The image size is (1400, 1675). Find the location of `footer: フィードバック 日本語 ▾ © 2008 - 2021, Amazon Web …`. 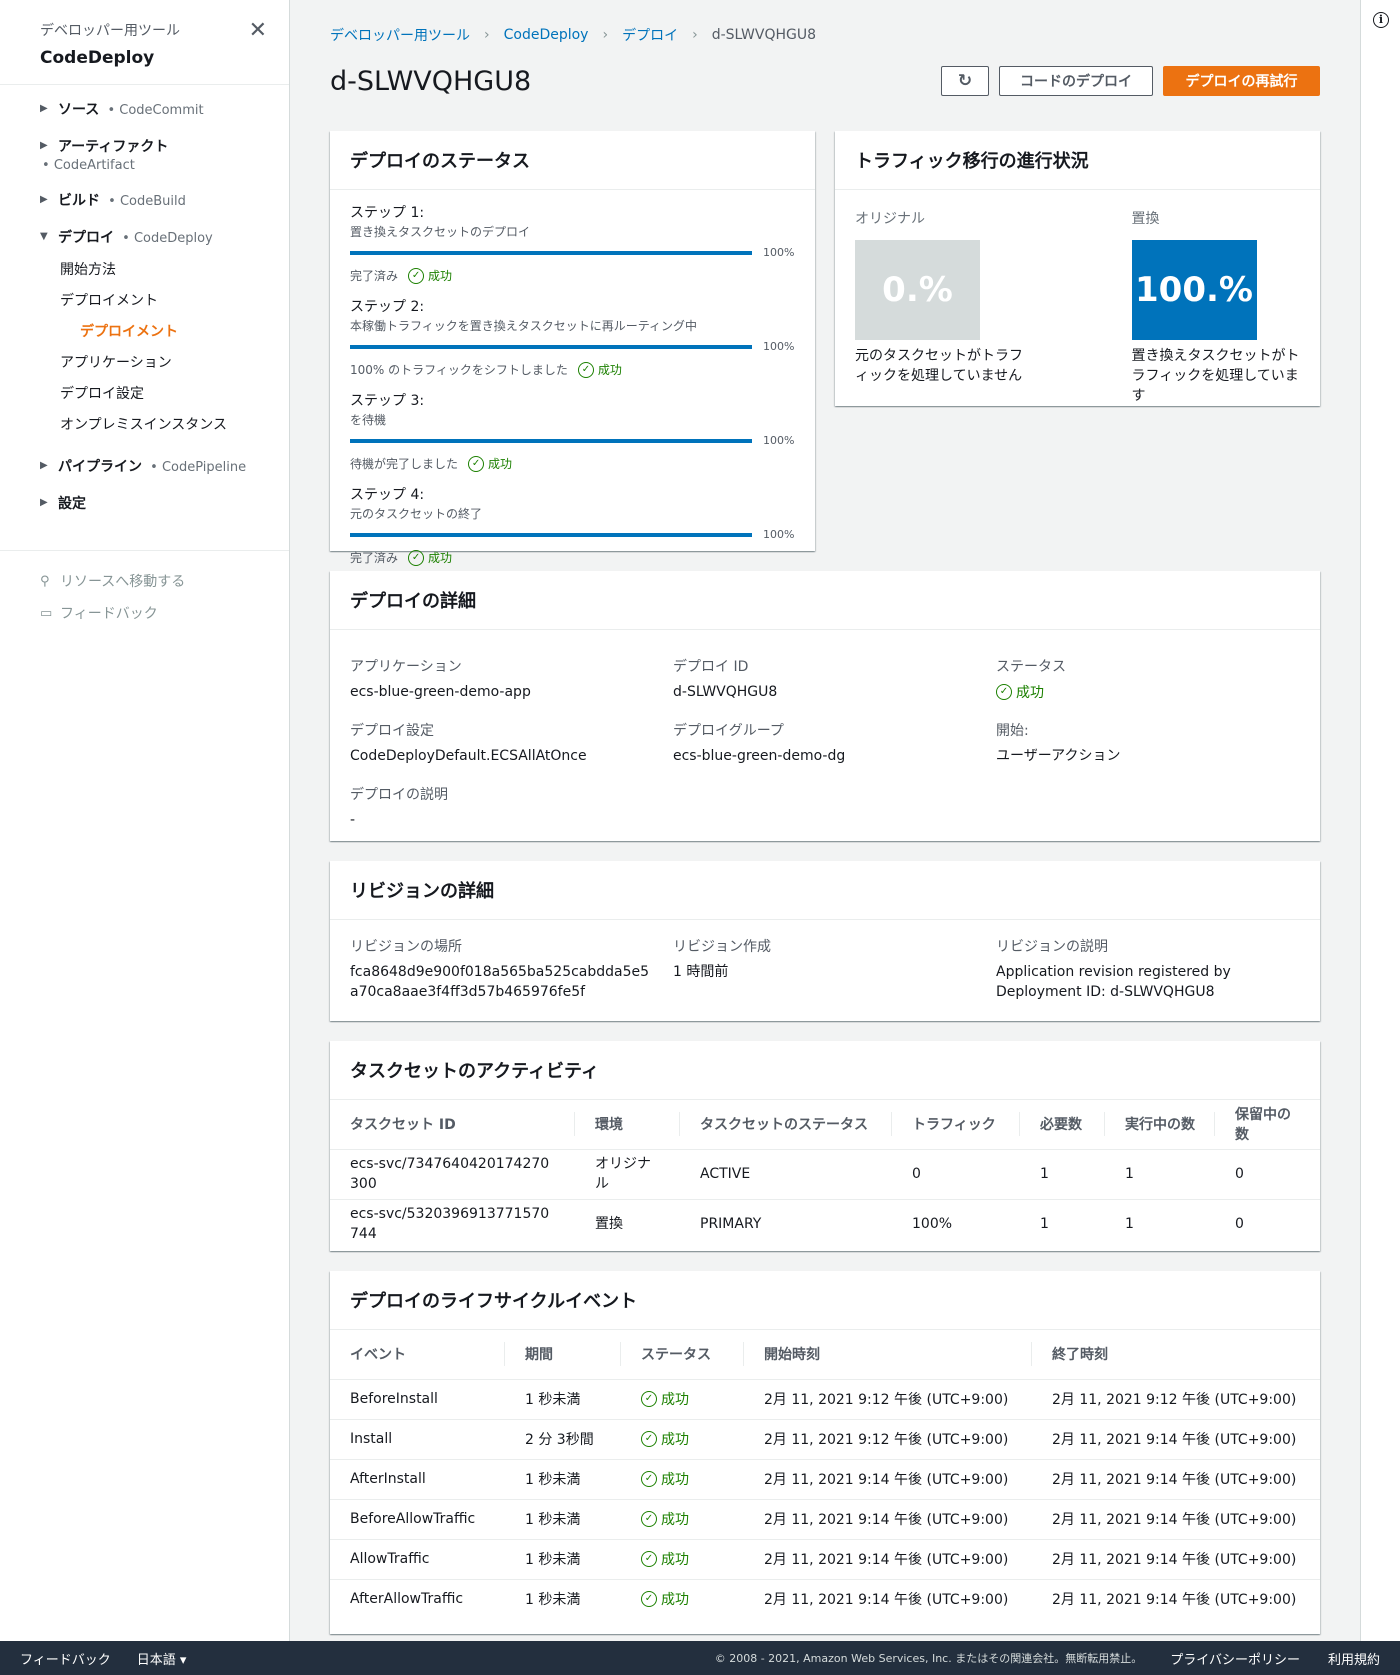

footer: フィードバック 日本語 ▾ © 2008 - 2021, Amazon Web … is located at coordinates (700, 1658).